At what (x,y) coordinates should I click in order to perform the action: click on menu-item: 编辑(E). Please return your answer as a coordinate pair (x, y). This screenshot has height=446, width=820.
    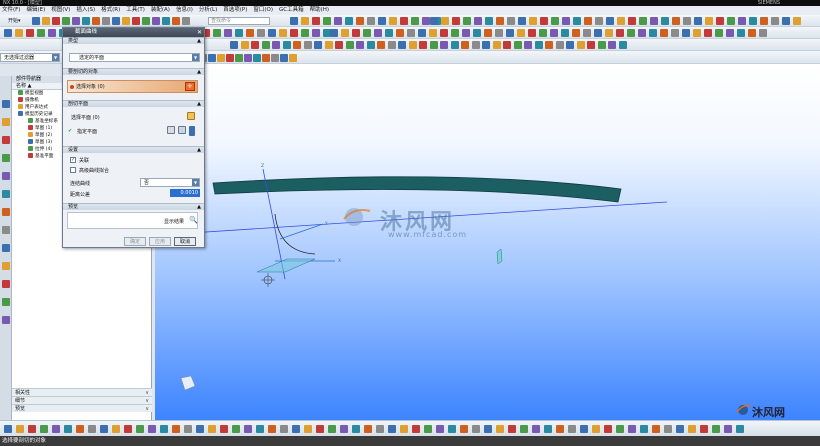
    Looking at the image, I should click on (35, 10).